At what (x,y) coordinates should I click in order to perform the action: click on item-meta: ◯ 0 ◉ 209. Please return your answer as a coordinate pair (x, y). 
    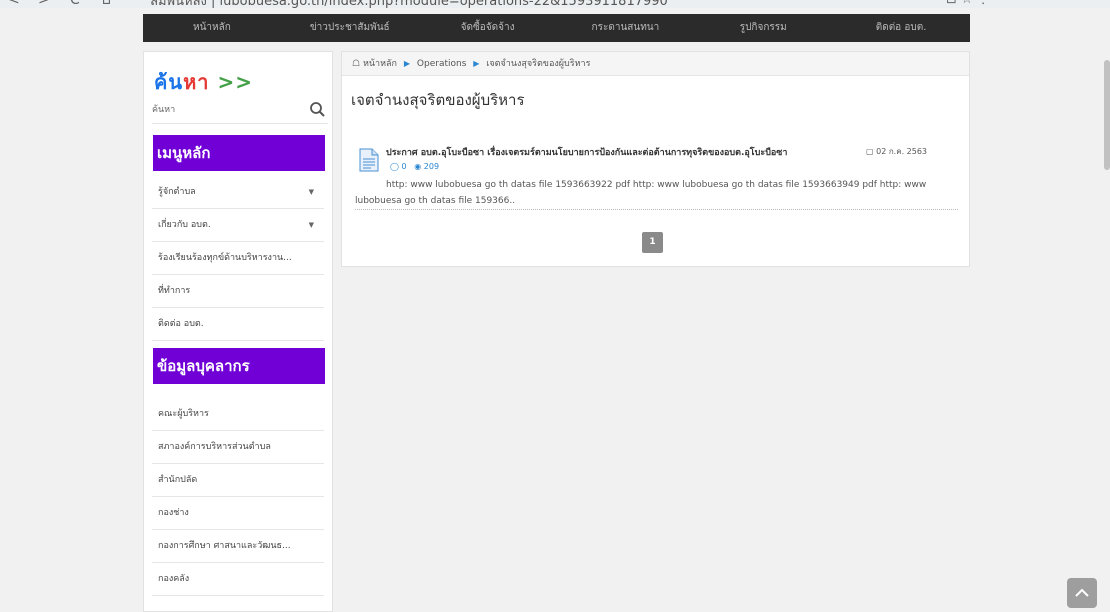
    Looking at the image, I should click on (414, 166).